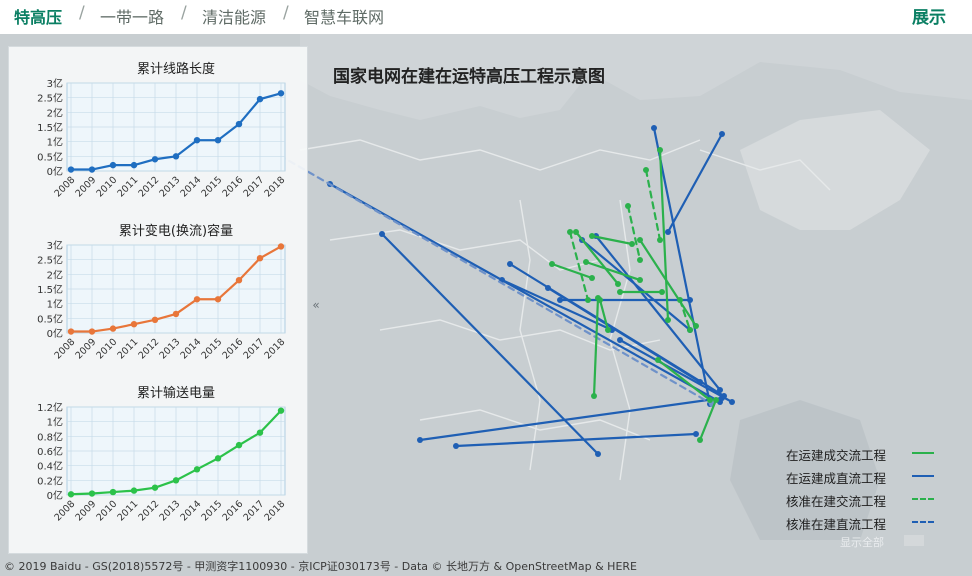 The image size is (972, 576). I want to click on legend-item-ac-approved: 核准在建交流工程, so click(861, 499).